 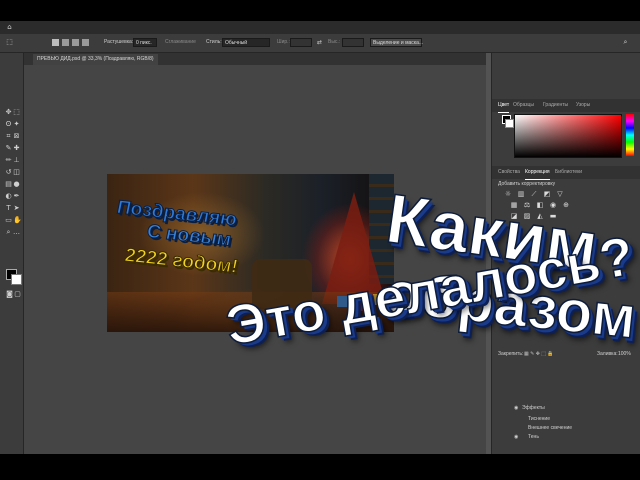 What do you see at coordinates (16, 208) in the screenshot?
I see `path-select-icon: ➤` at bounding box center [16, 208].